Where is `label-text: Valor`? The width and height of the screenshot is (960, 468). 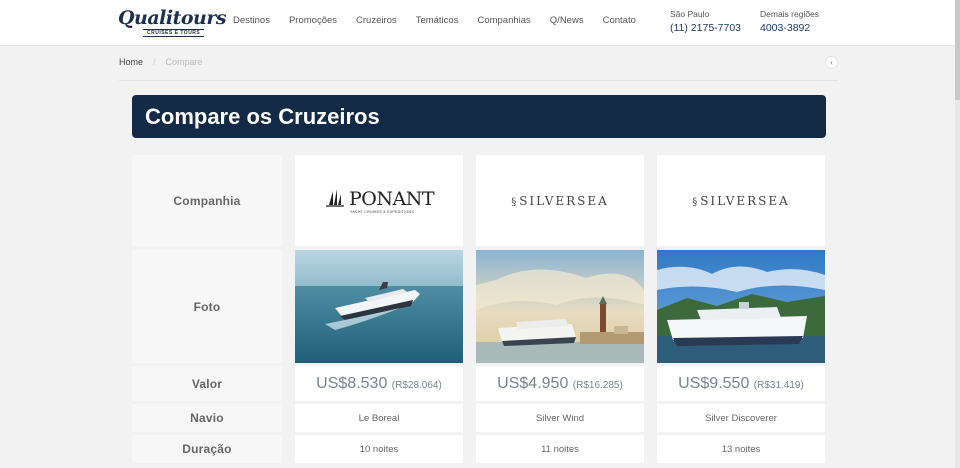
label-text: Valor is located at coordinates (207, 383).